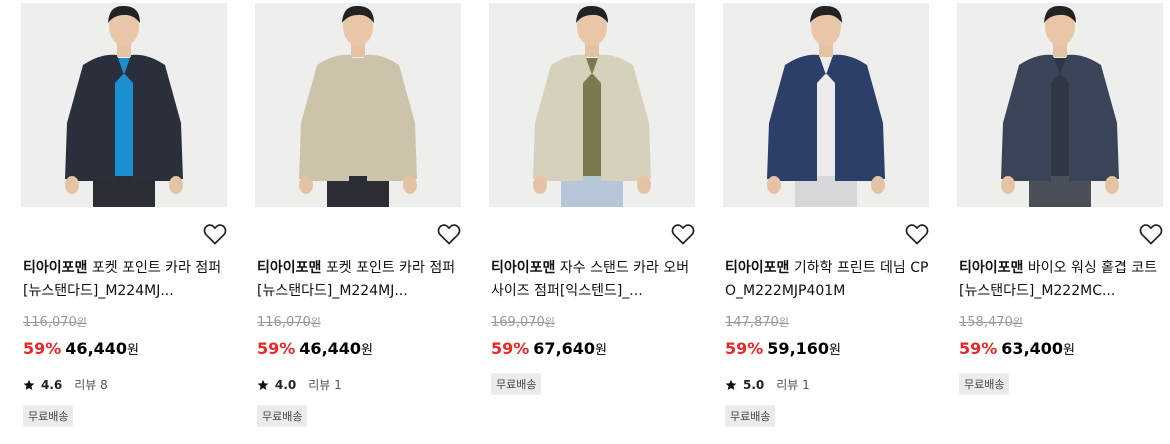 This screenshot has height=444, width=1170. I want to click on rating-score: 5.0, so click(754, 384).